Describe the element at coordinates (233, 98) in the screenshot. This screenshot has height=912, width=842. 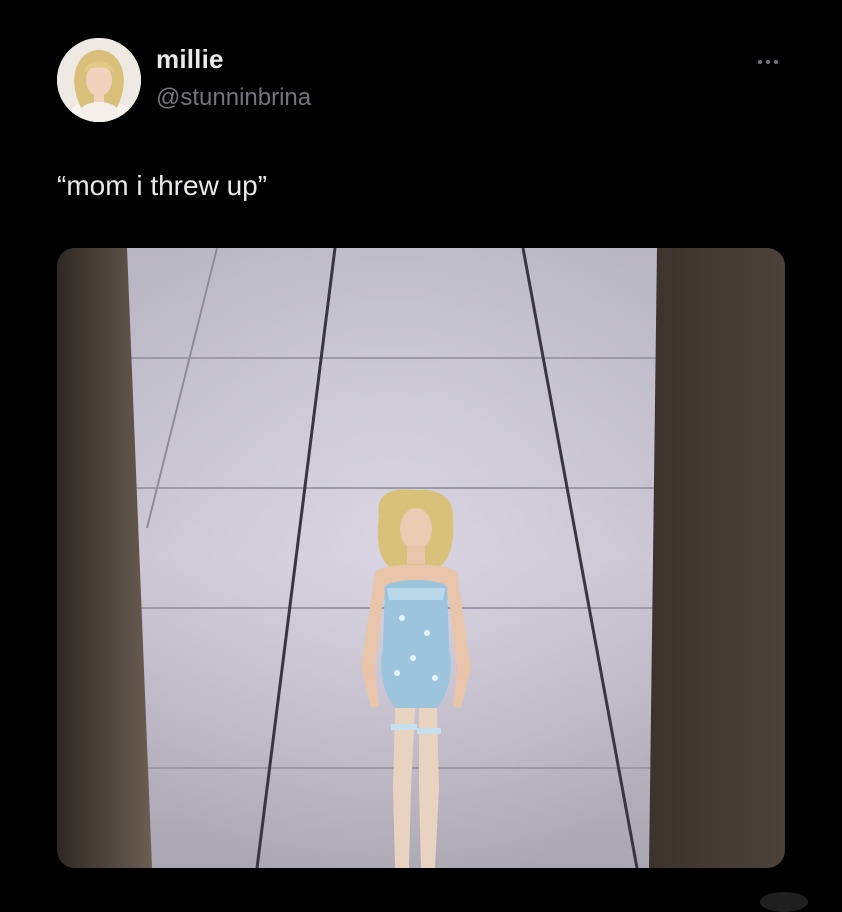
I see `author-handle: @stunninbrina` at that location.